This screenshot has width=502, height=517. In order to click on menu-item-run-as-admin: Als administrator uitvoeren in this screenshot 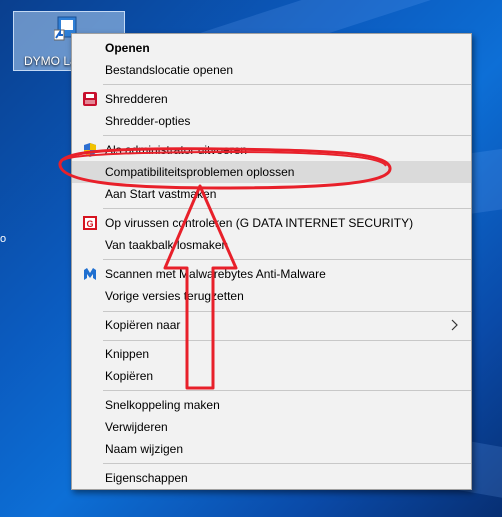, I will do `click(271, 150)`.